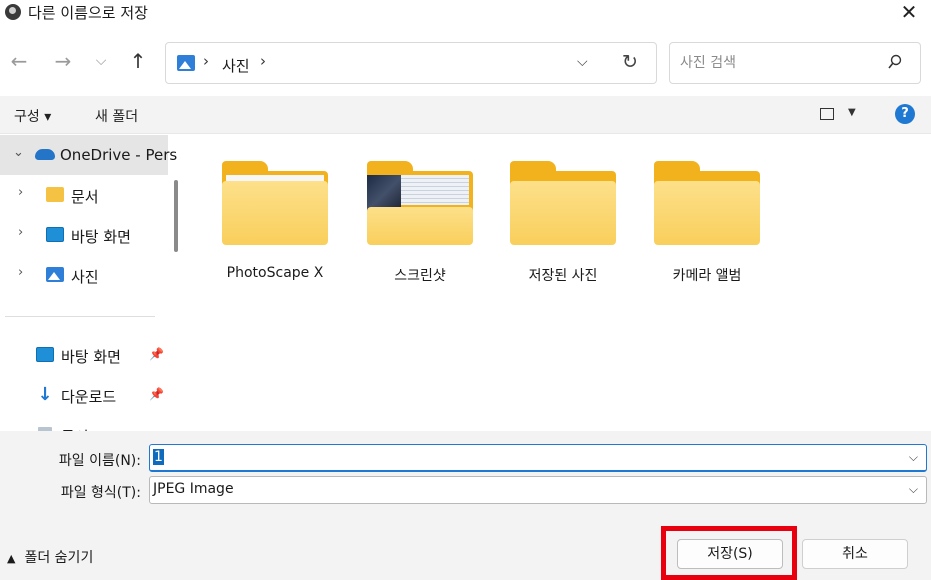  I want to click on sidebar-item-quick-desktop: 바탕 화면 📌, so click(84, 355).